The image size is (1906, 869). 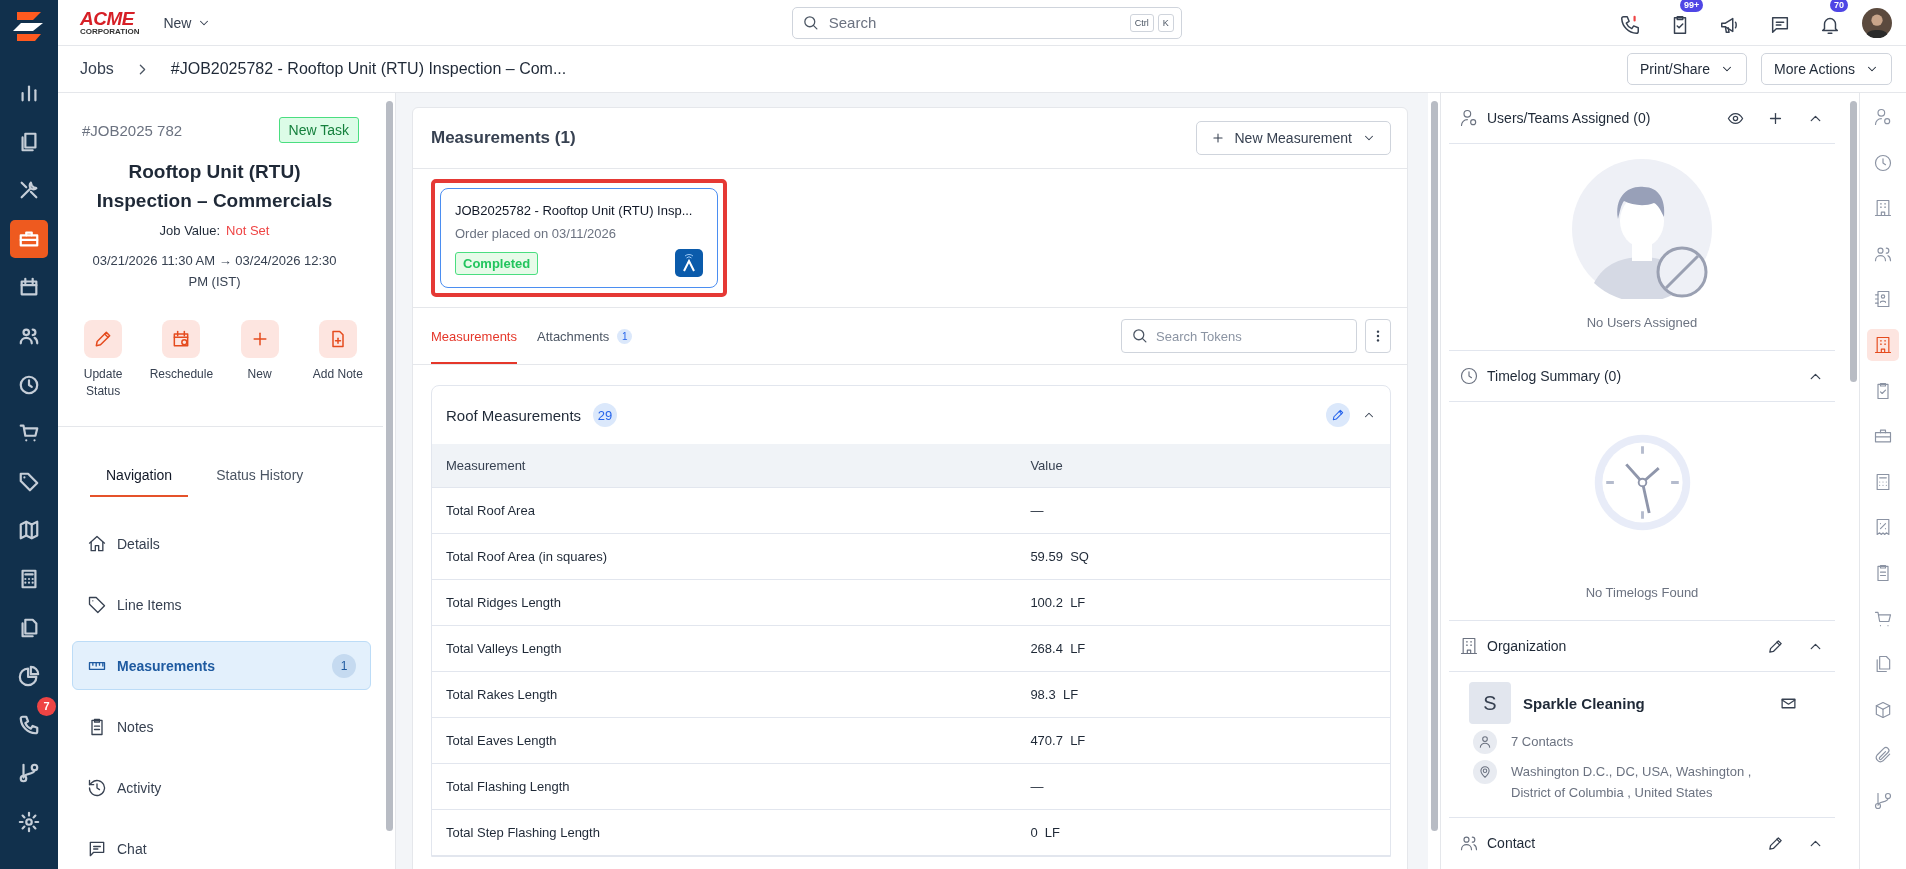 I want to click on brand-logo: ACME CORPORATION, so click(x=110, y=22).